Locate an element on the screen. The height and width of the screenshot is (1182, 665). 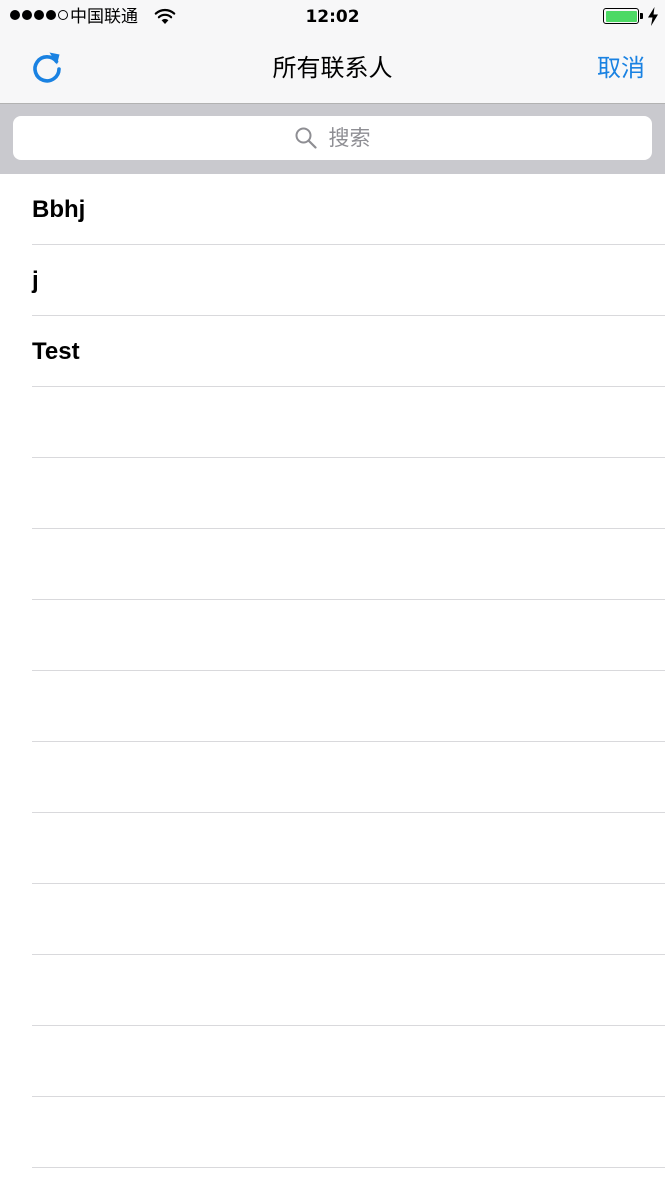
contact-name: Bbhj is located at coordinates (59, 209).